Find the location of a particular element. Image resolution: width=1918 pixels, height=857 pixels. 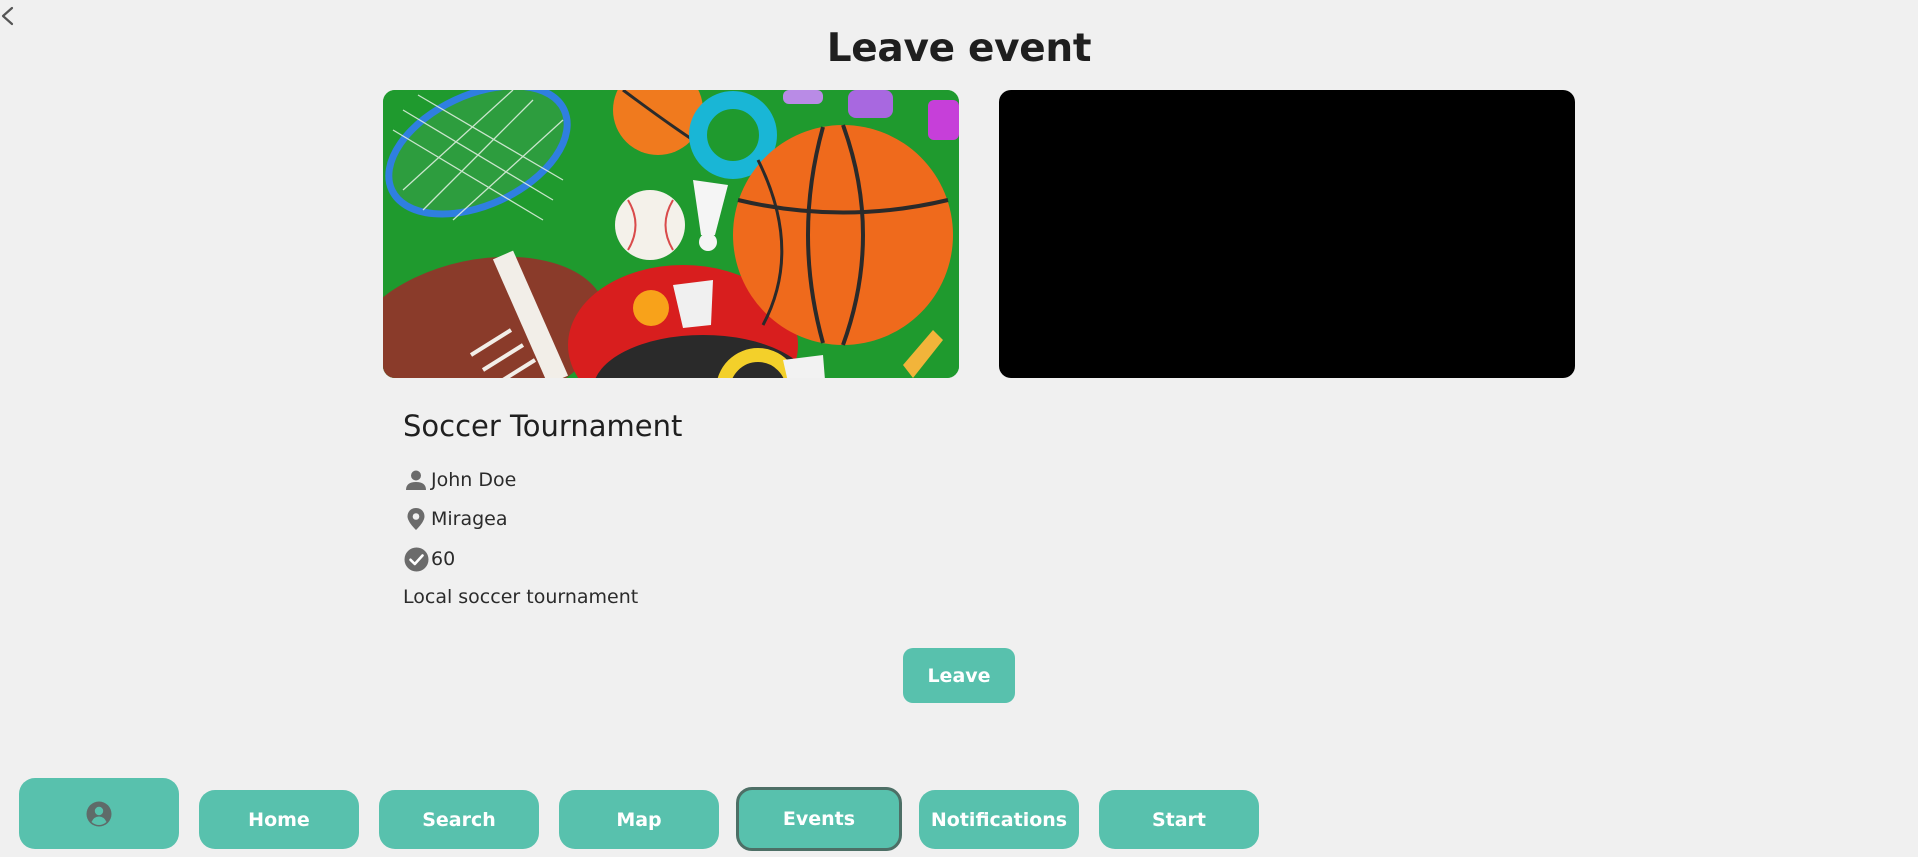

nav-start-button: Start is located at coordinates (1179, 819).